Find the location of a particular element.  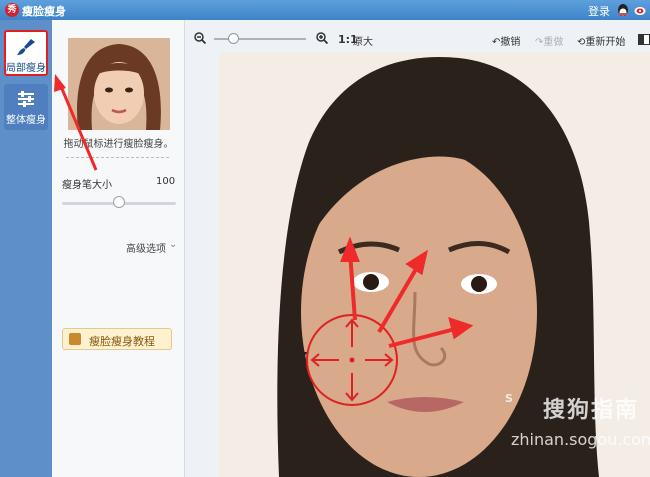

tutorial-label: 瘦脸瘦身教程 is located at coordinates (122, 341).